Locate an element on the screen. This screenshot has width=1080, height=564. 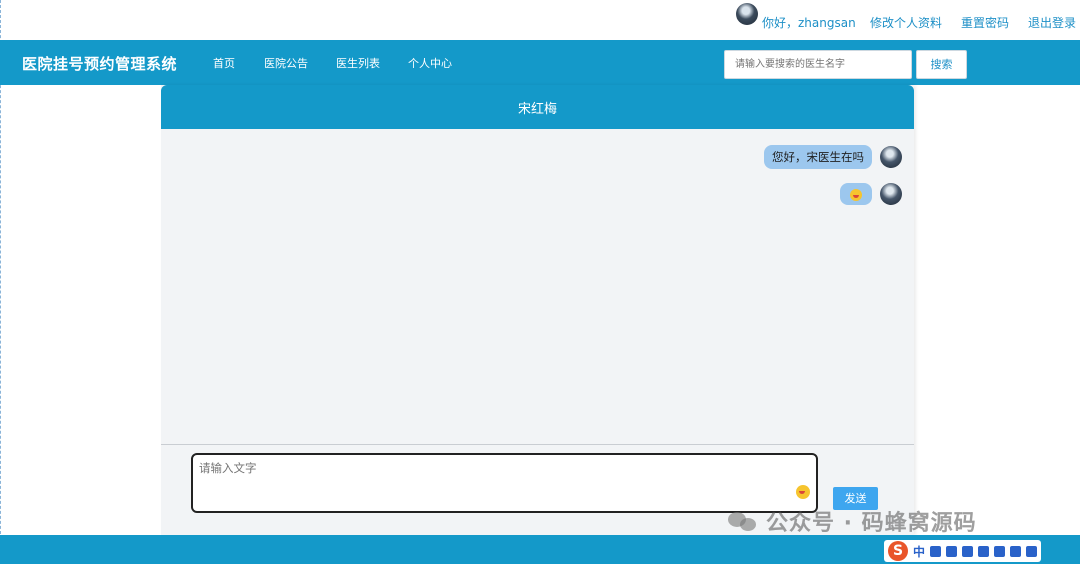
reset-password-link: 重置密码 is located at coordinates (985, 22).